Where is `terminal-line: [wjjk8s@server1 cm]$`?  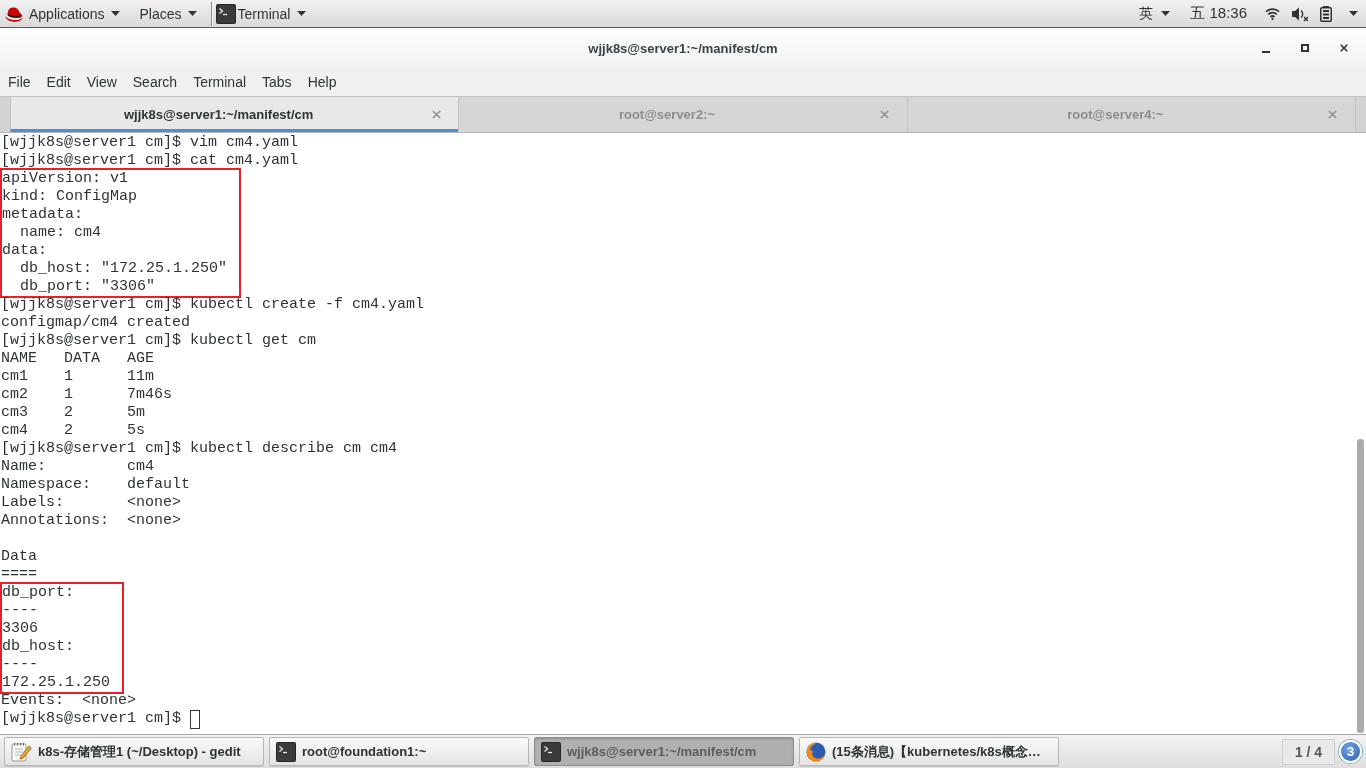 terminal-line: [wjjk8s@server1 cm]$ is located at coordinates (91, 719).